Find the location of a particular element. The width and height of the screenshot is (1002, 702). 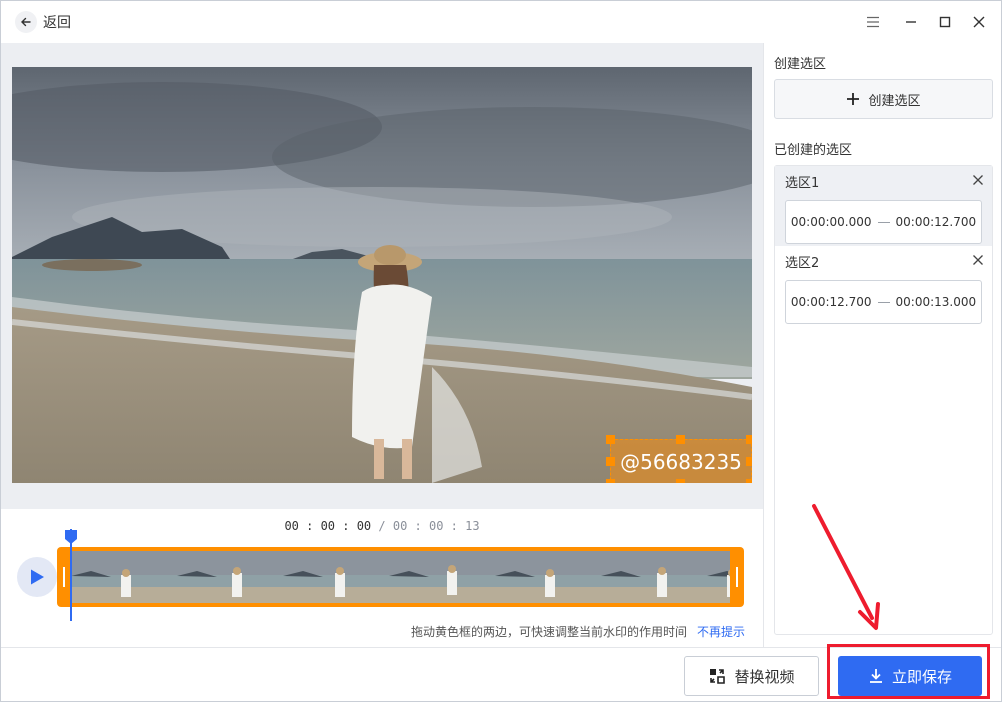

close-window-button is located at coordinates (979, 22).